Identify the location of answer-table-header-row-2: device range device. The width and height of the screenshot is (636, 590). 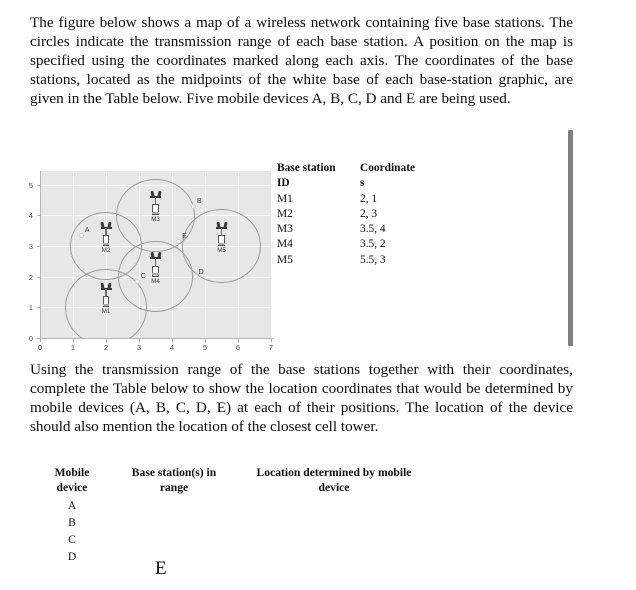
(260, 488).